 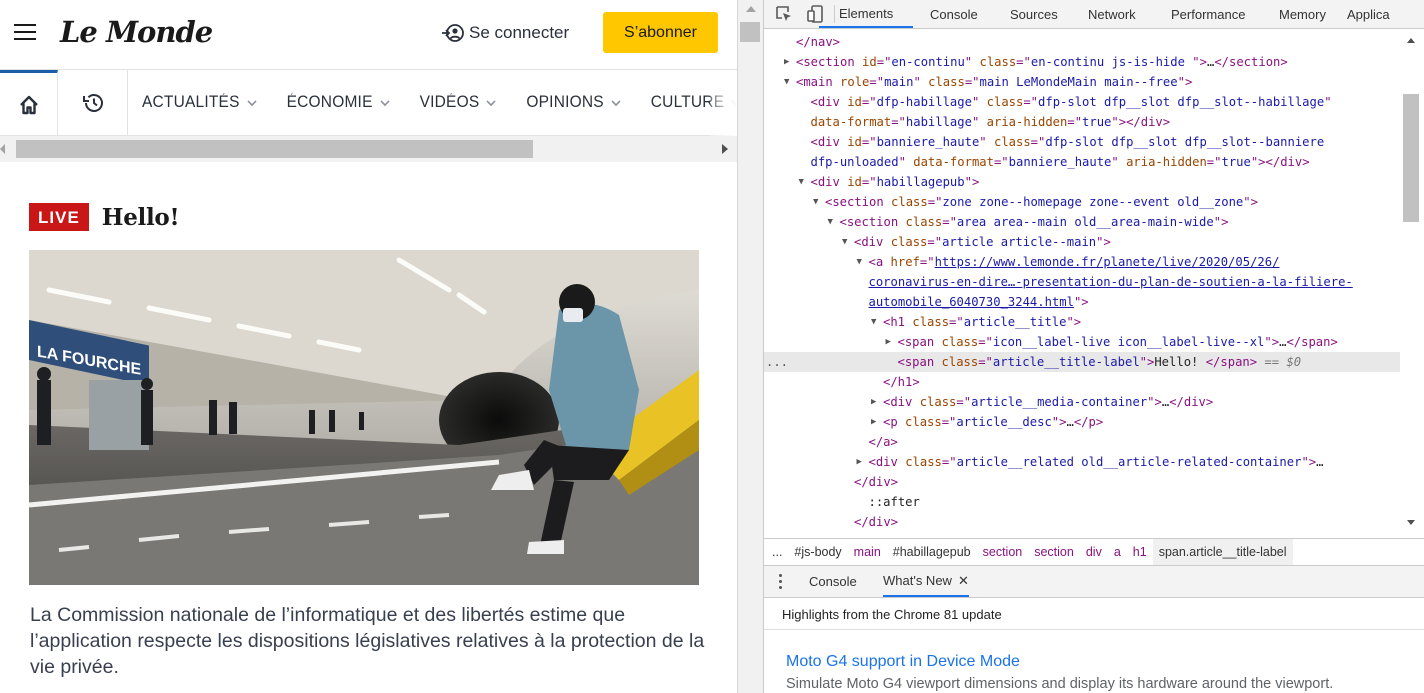 I want to click on tab-elements: Elements, so click(x=866, y=14).